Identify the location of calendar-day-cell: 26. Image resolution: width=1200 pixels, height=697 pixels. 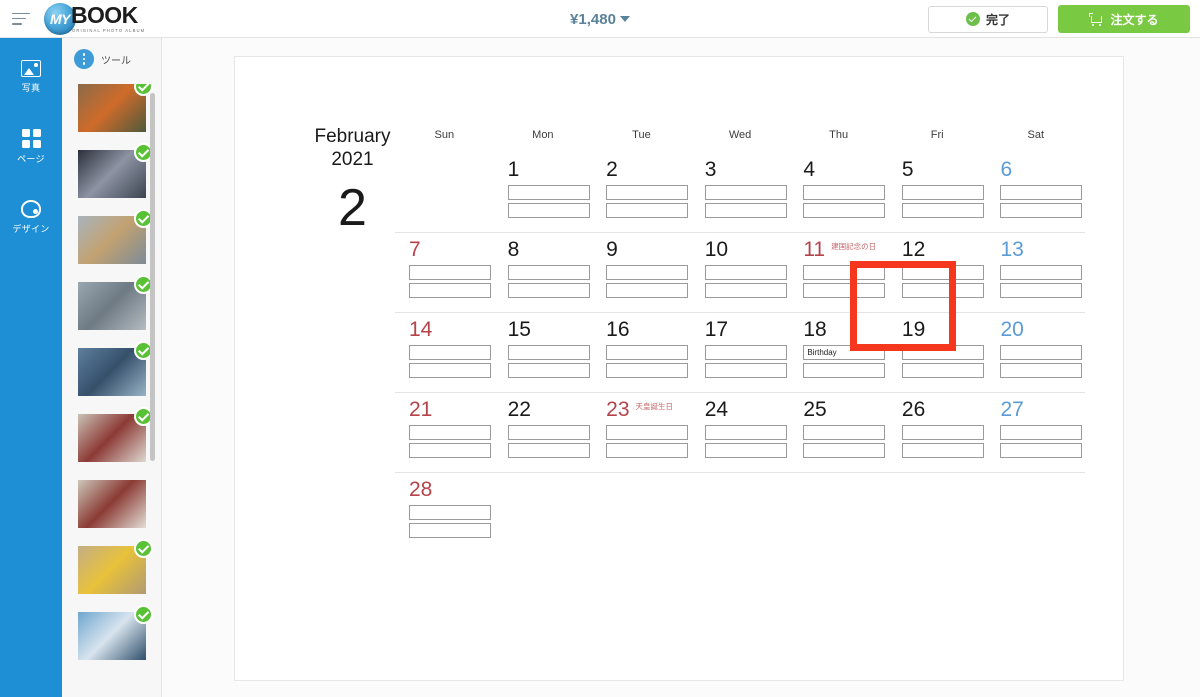
(937, 432).